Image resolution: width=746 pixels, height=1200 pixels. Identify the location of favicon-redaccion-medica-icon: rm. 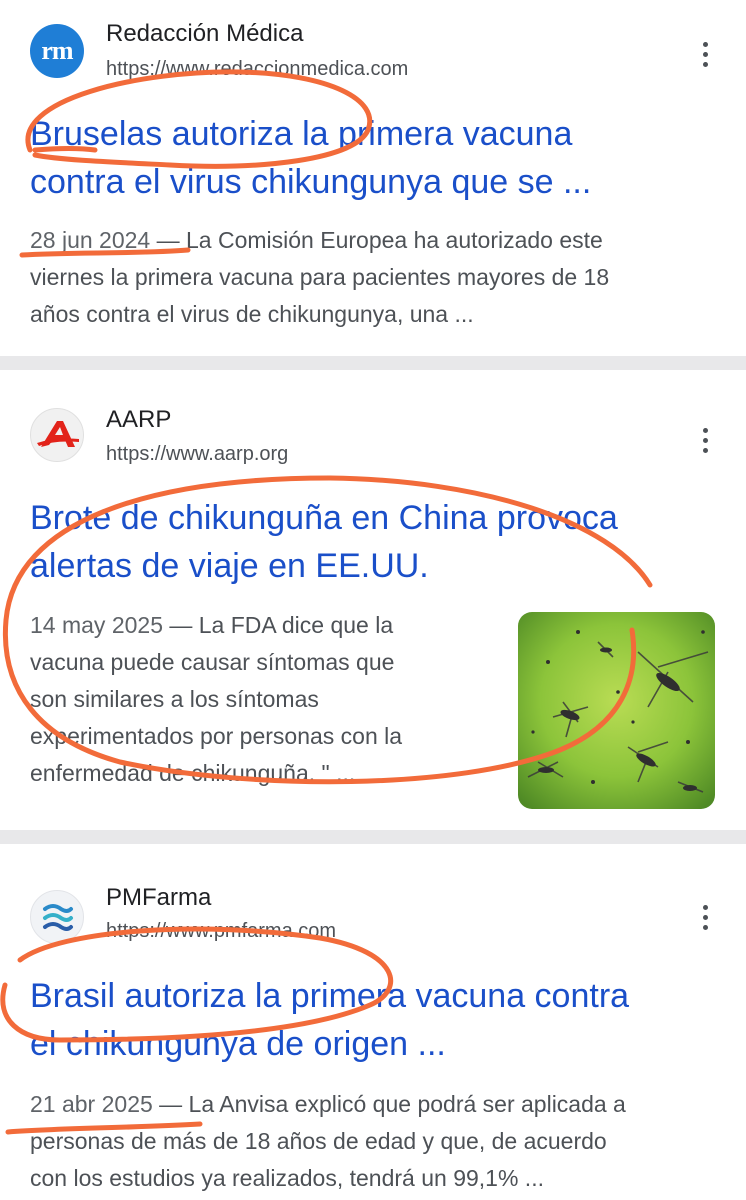
(57, 51).